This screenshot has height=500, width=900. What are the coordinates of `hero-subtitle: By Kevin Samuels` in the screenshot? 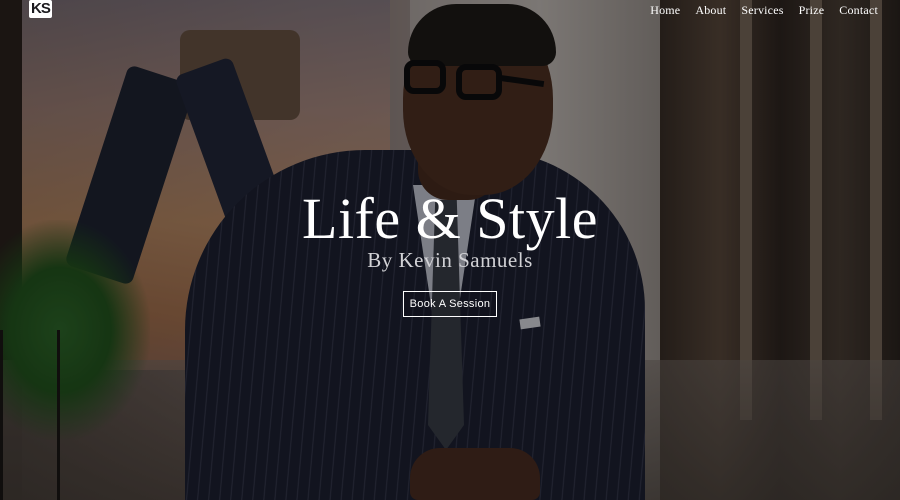 It's located at (450, 260).